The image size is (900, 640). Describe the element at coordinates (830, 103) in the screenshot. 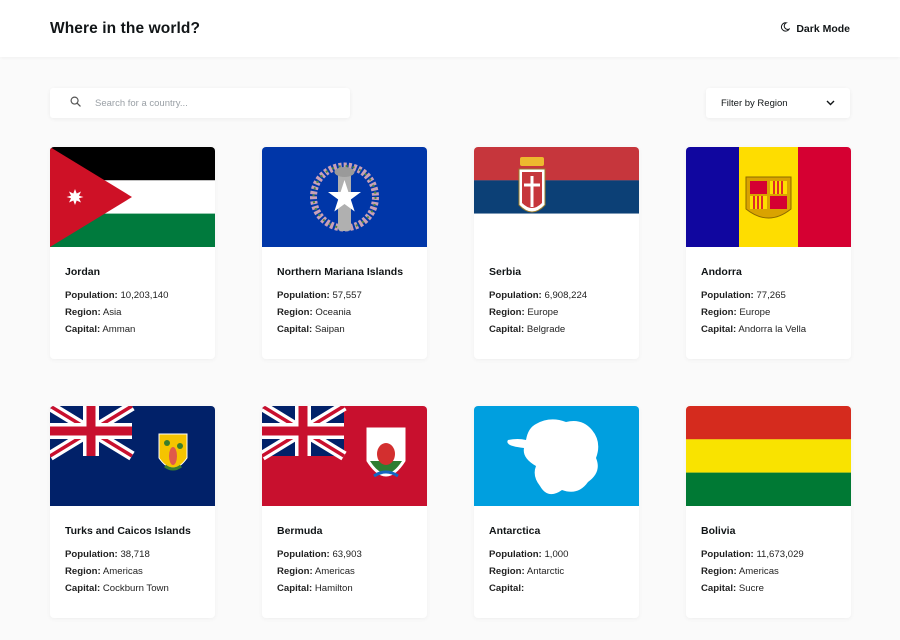

I see `chevron-down-icon` at that location.